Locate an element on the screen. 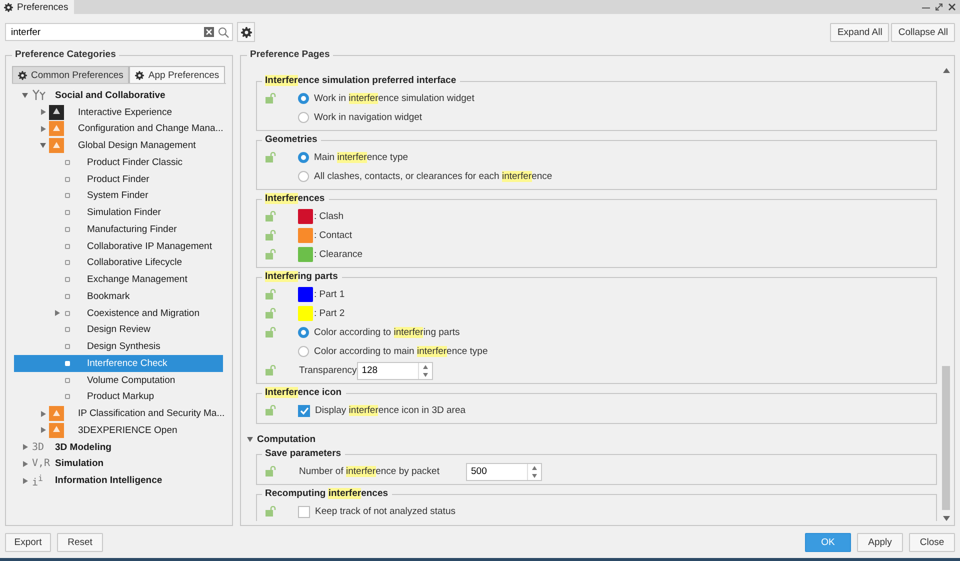  option-label: All clashes, contacts, or clearances for each interference is located at coordinates (433, 176).